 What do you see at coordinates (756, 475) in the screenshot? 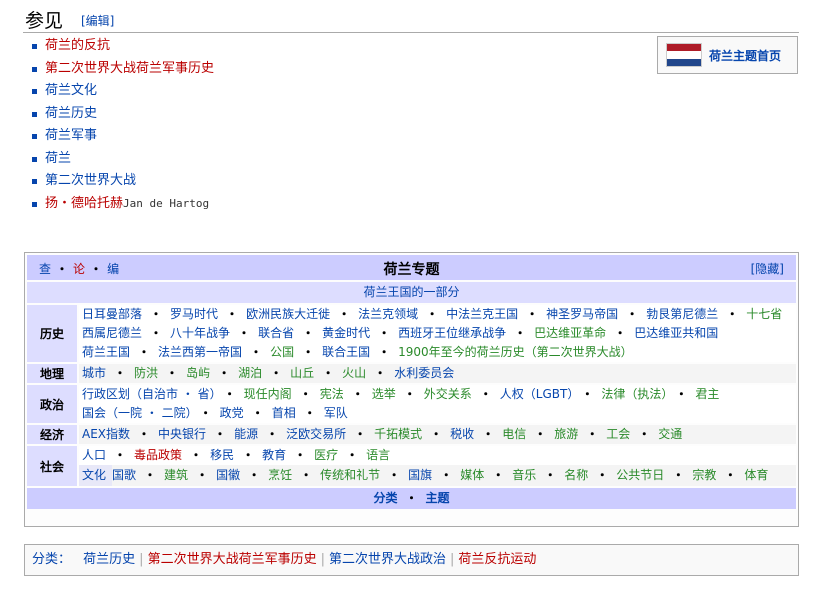
I see `navbox-link: 体育` at bounding box center [756, 475].